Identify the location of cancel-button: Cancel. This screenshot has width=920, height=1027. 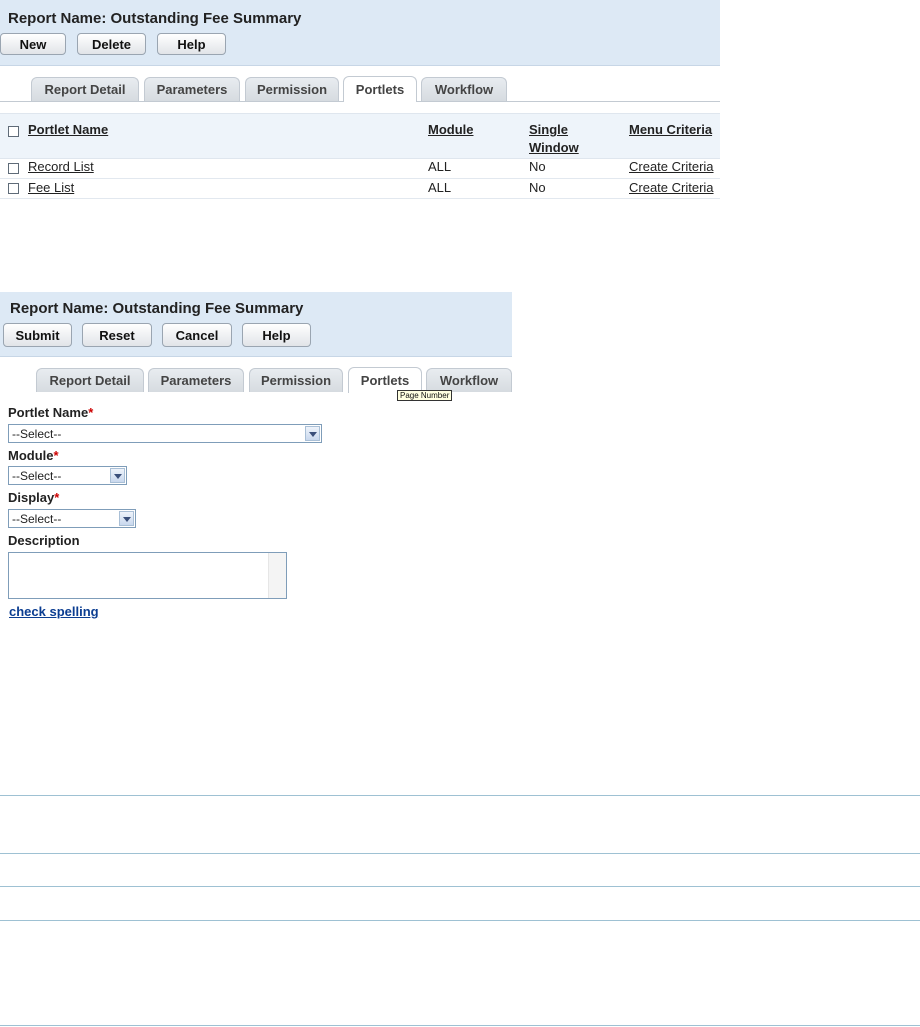
(197, 335).